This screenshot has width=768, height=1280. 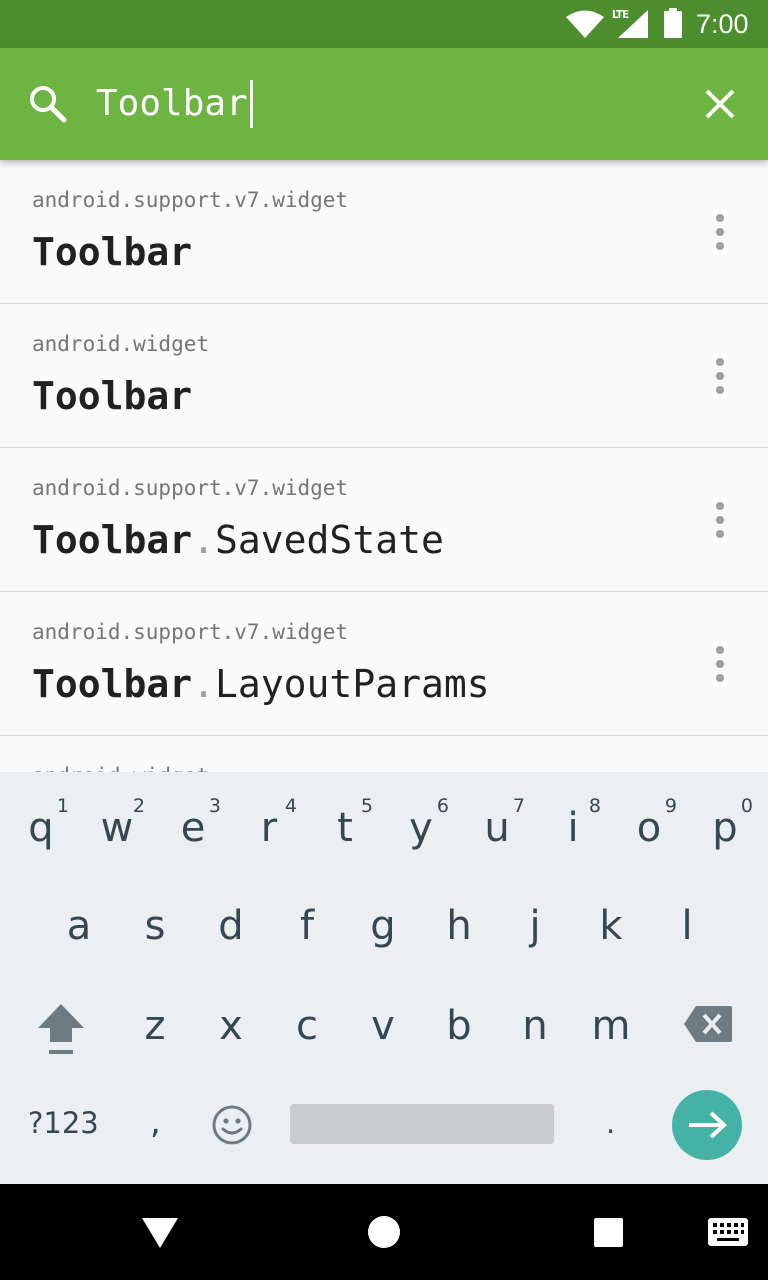 I want to click on key-j: j, so click(x=535, y=926).